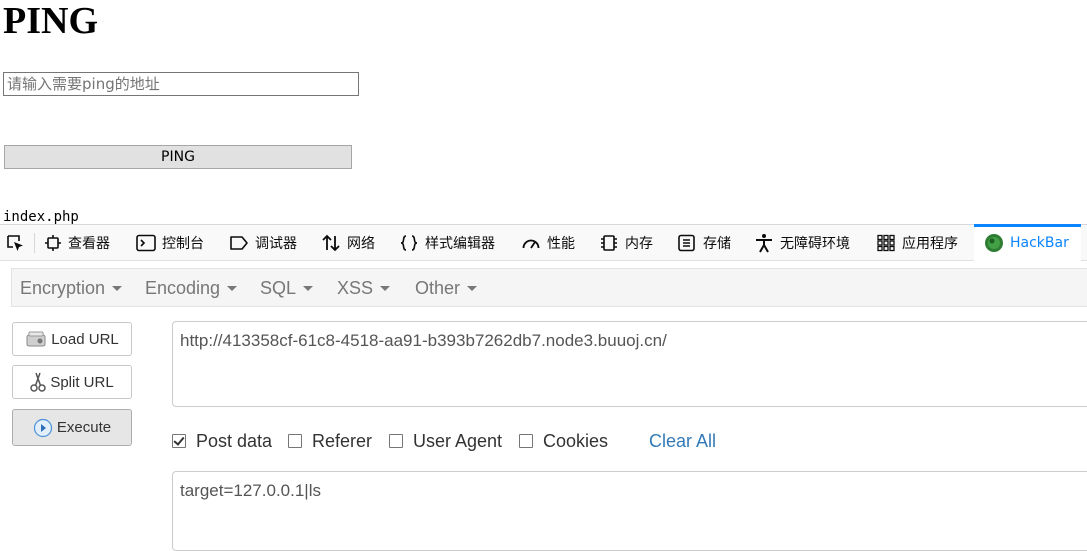  Describe the element at coordinates (50, 21) in the screenshot. I see `page-title: PING` at that location.